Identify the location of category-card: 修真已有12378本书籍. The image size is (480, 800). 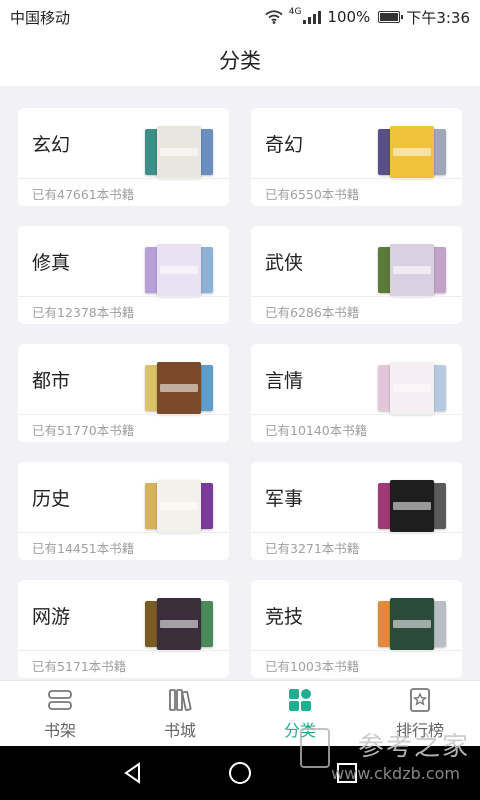
(123, 275).